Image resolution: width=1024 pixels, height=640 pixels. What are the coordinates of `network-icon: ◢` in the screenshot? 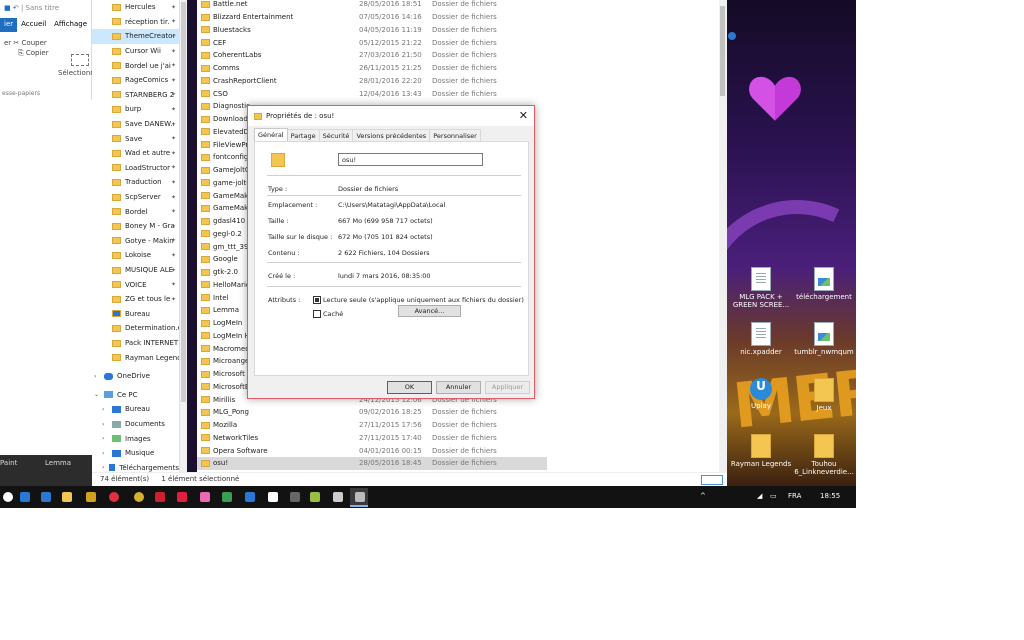 It's located at (759, 496).